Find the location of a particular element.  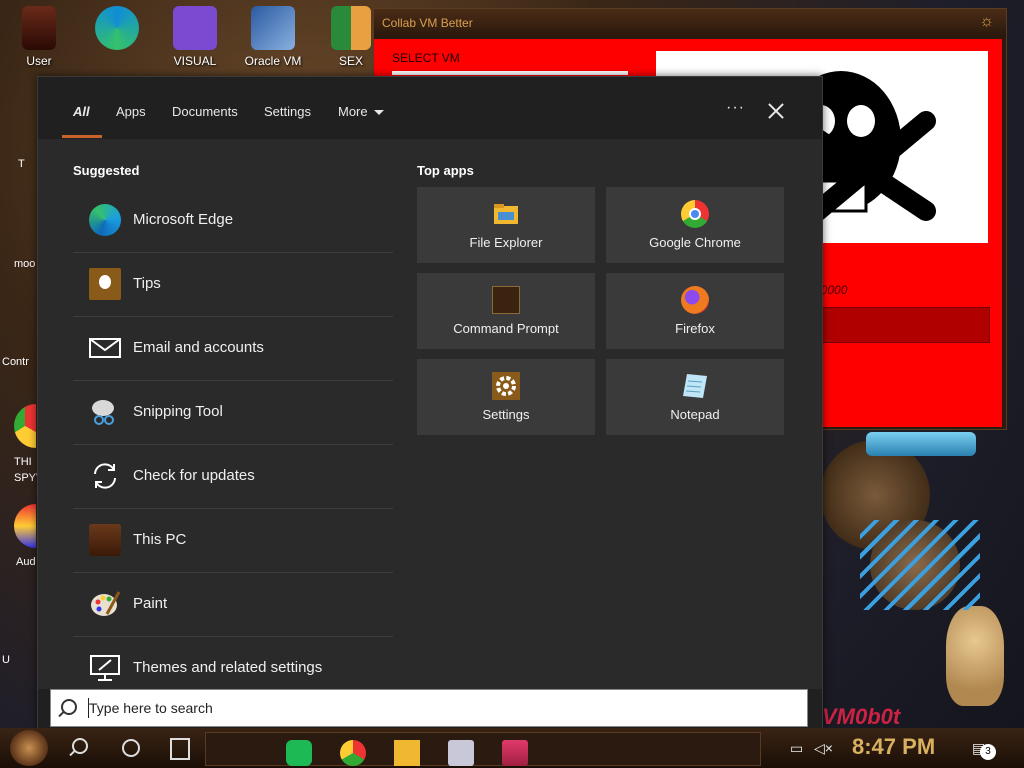

collab-window-title: Collab VM Better is located at coordinates (690, 23).